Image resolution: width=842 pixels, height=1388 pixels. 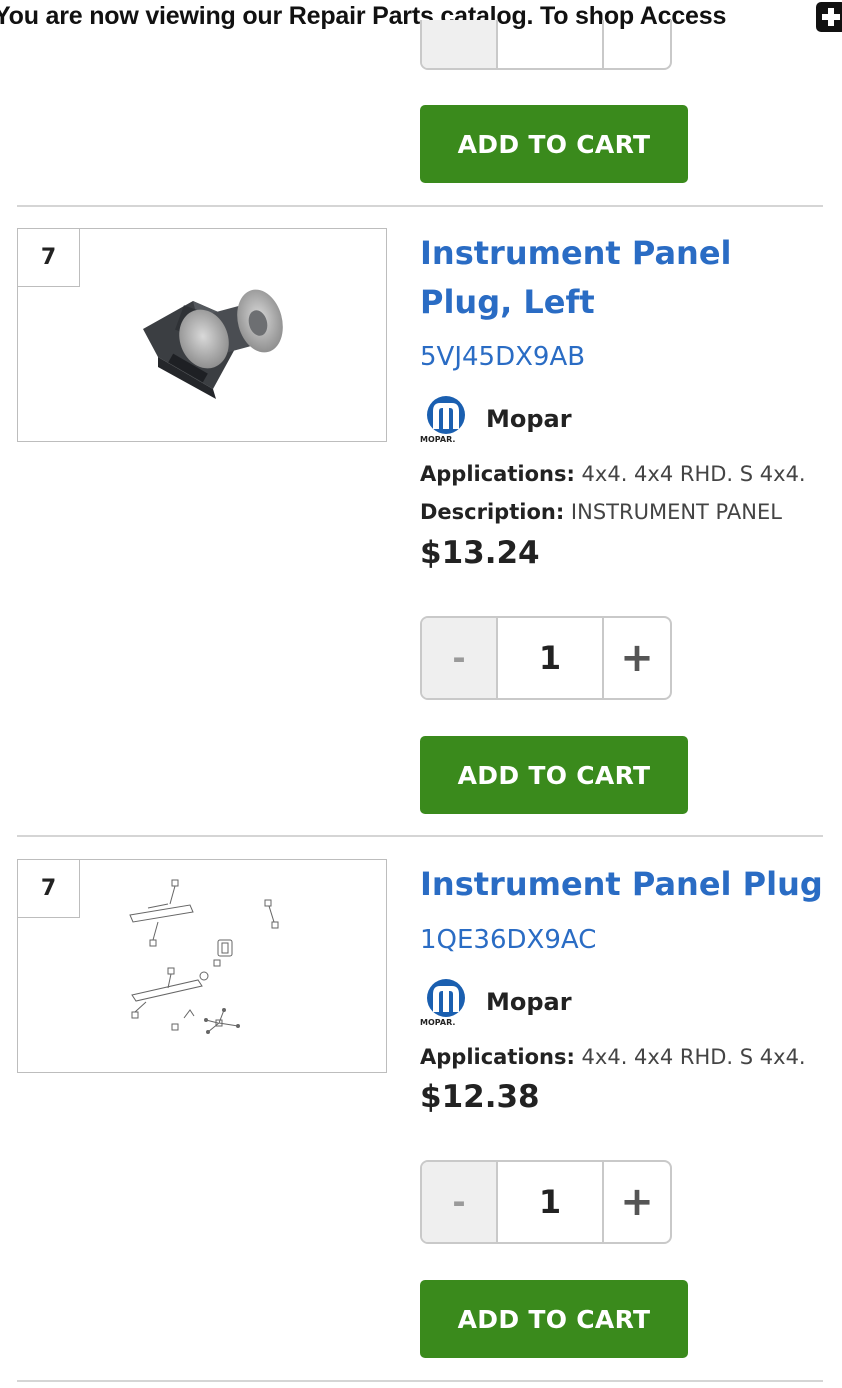 What do you see at coordinates (480, 553) in the screenshot?
I see `product-price: $13.24` at bounding box center [480, 553].